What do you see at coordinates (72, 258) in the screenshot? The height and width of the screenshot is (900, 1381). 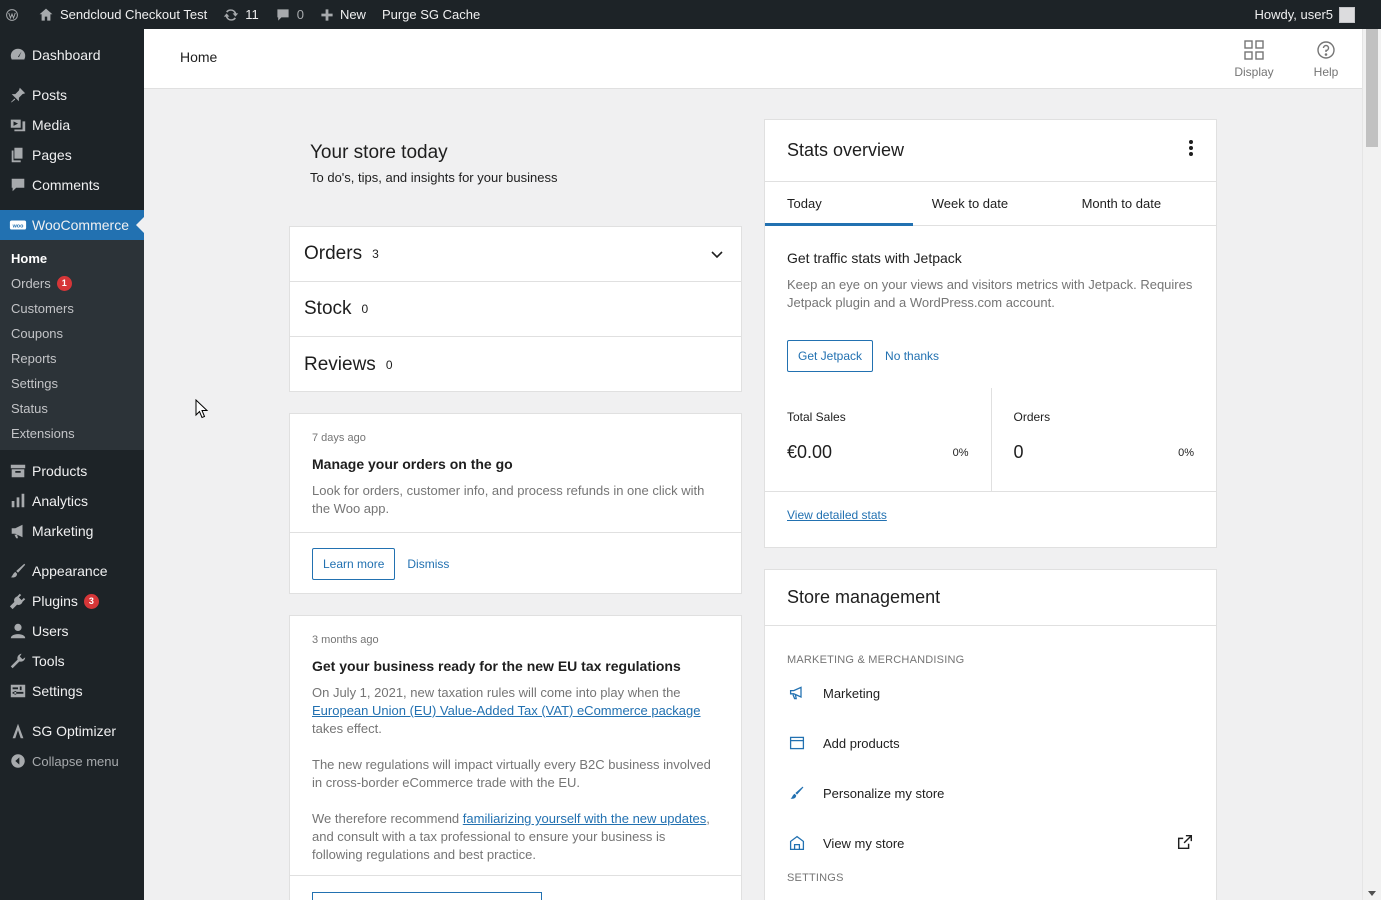 I see `submenu-home: Home` at bounding box center [72, 258].